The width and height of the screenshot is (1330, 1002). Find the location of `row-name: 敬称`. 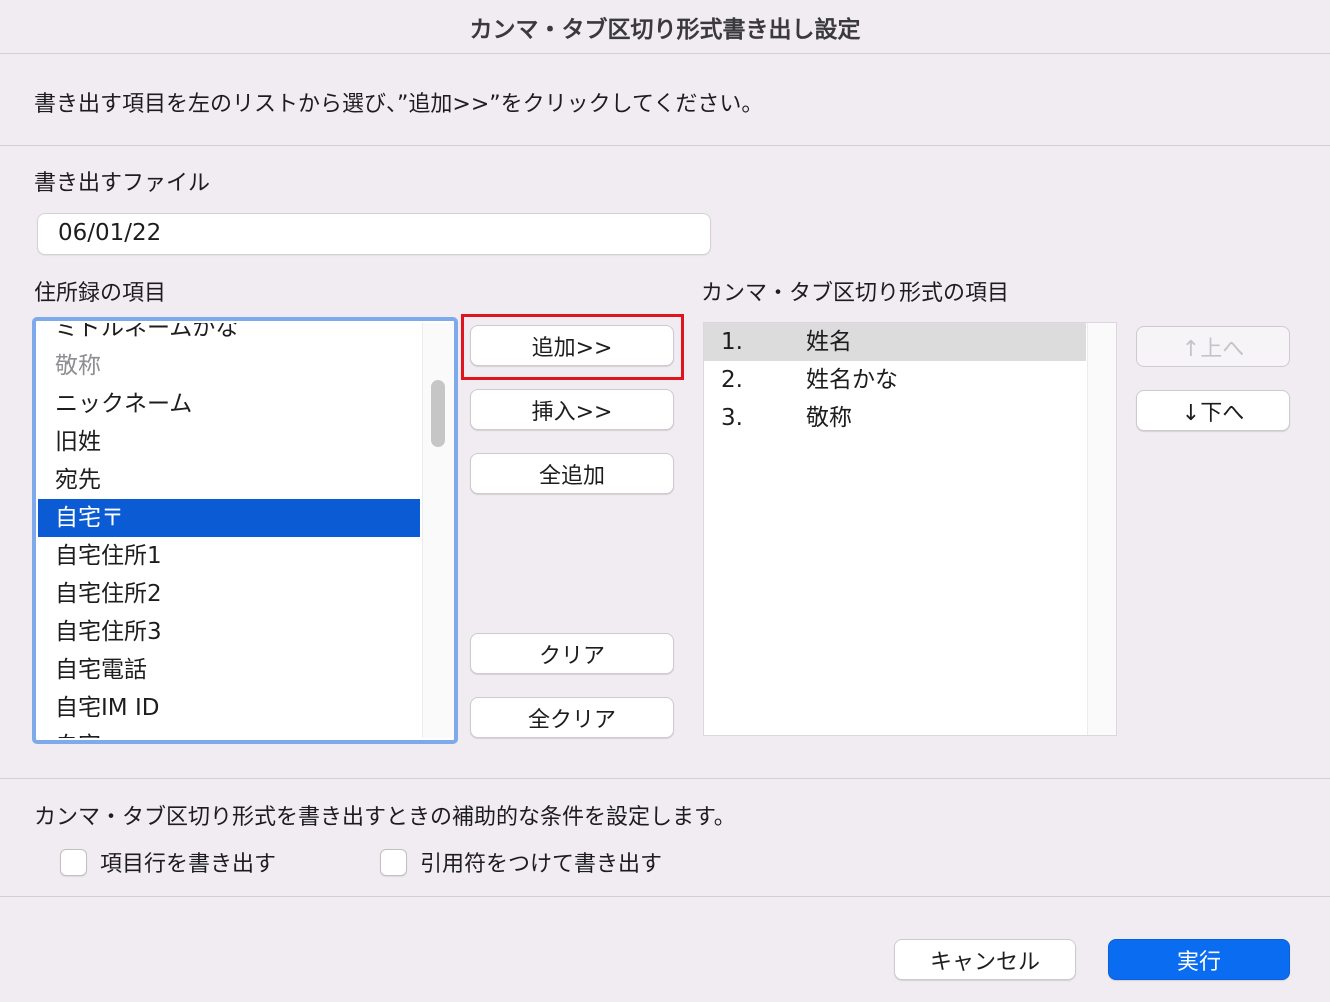

row-name: 敬称 is located at coordinates (829, 418).